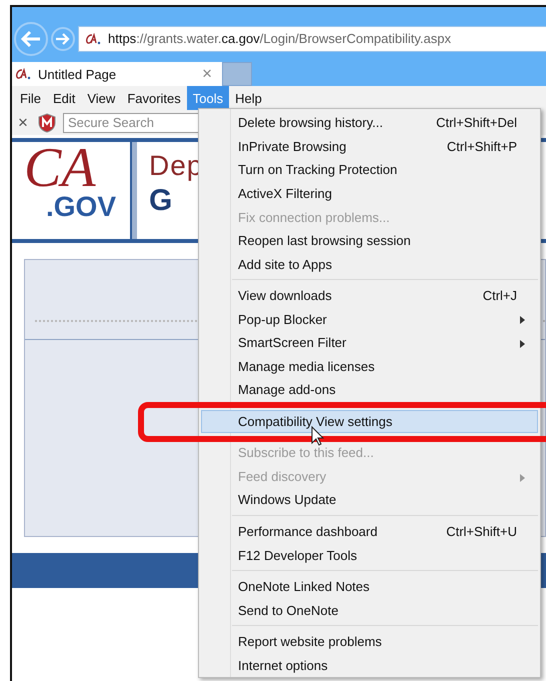 The height and width of the screenshot is (681, 546). What do you see at coordinates (78, 74) in the screenshot?
I see `tab-title: Untitled Page` at bounding box center [78, 74].